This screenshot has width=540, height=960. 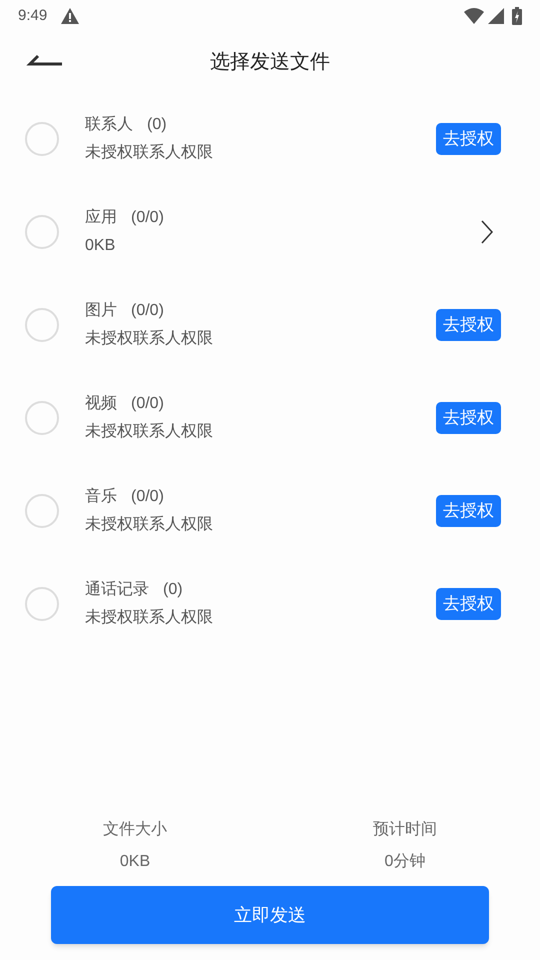 What do you see at coordinates (100, 246) in the screenshot?
I see `category-status: 0KB` at bounding box center [100, 246].